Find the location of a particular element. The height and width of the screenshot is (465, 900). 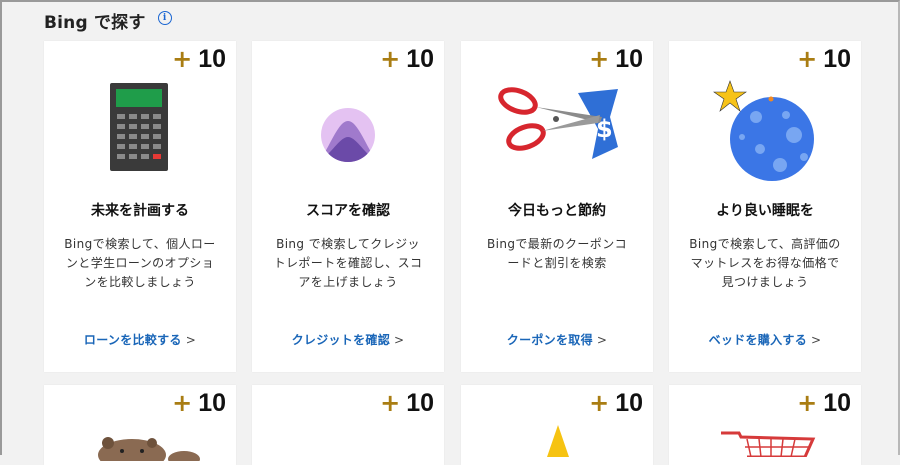

link-label: ベッドを購入する is located at coordinates (758, 340).